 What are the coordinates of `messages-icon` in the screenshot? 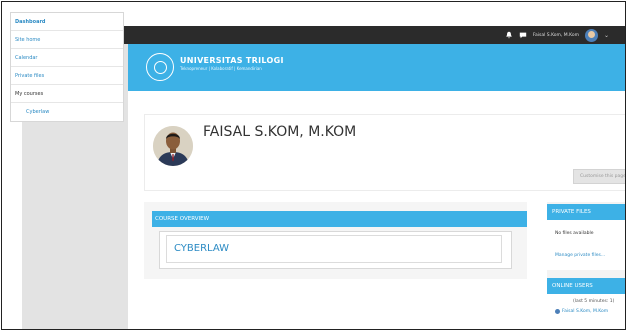 It's located at (523, 35).